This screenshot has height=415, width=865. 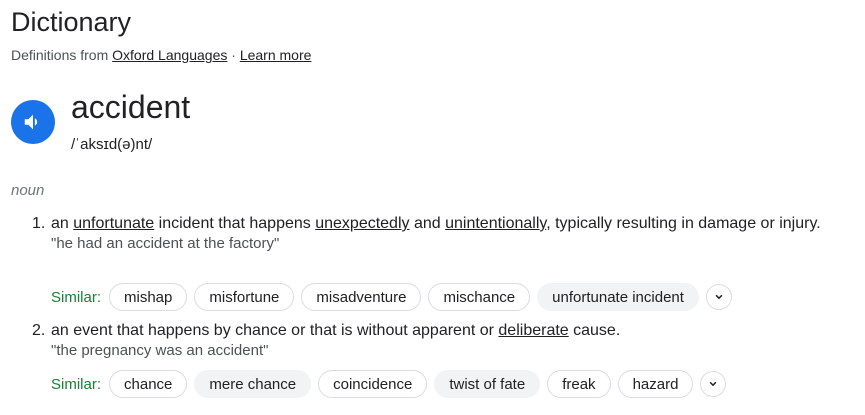 I want to click on pronounce-button, so click(x=33, y=122).